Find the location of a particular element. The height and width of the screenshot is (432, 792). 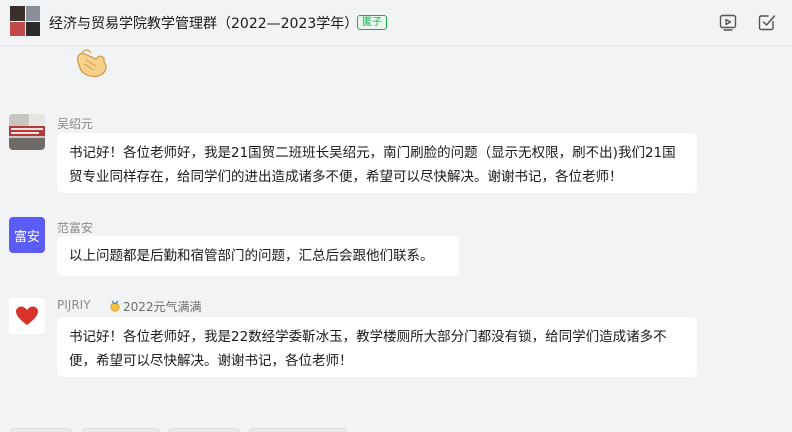

screen-share-icon is located at coordinates (728, 22).